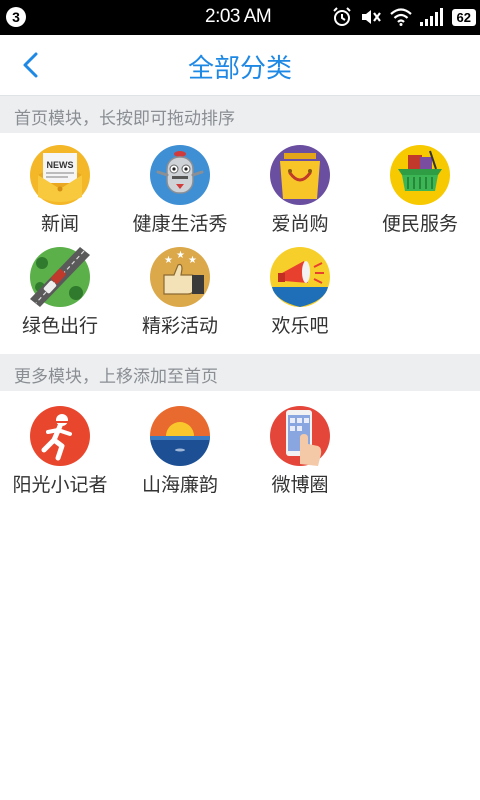 This screenshot has width=480, height=800. What do you see at coordinates (16, 17) in the screenshot?
I see `notification-badge: 3` at bounding box center [16, 17].